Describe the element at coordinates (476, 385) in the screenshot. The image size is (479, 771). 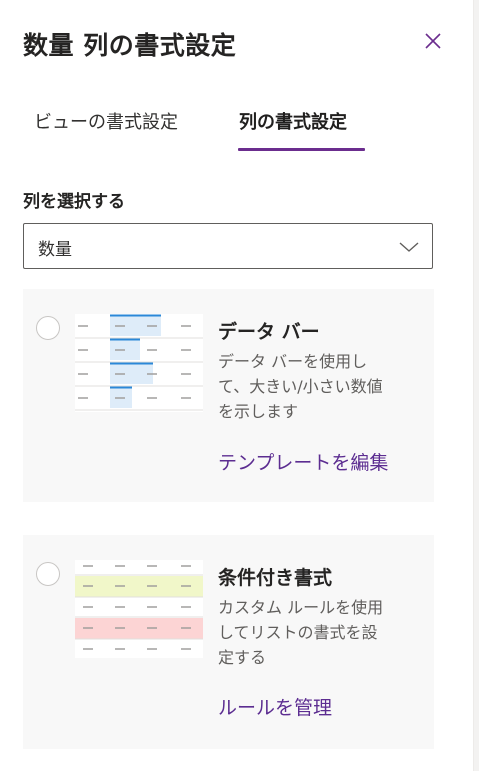
I see `panel-right-edge` at that location.